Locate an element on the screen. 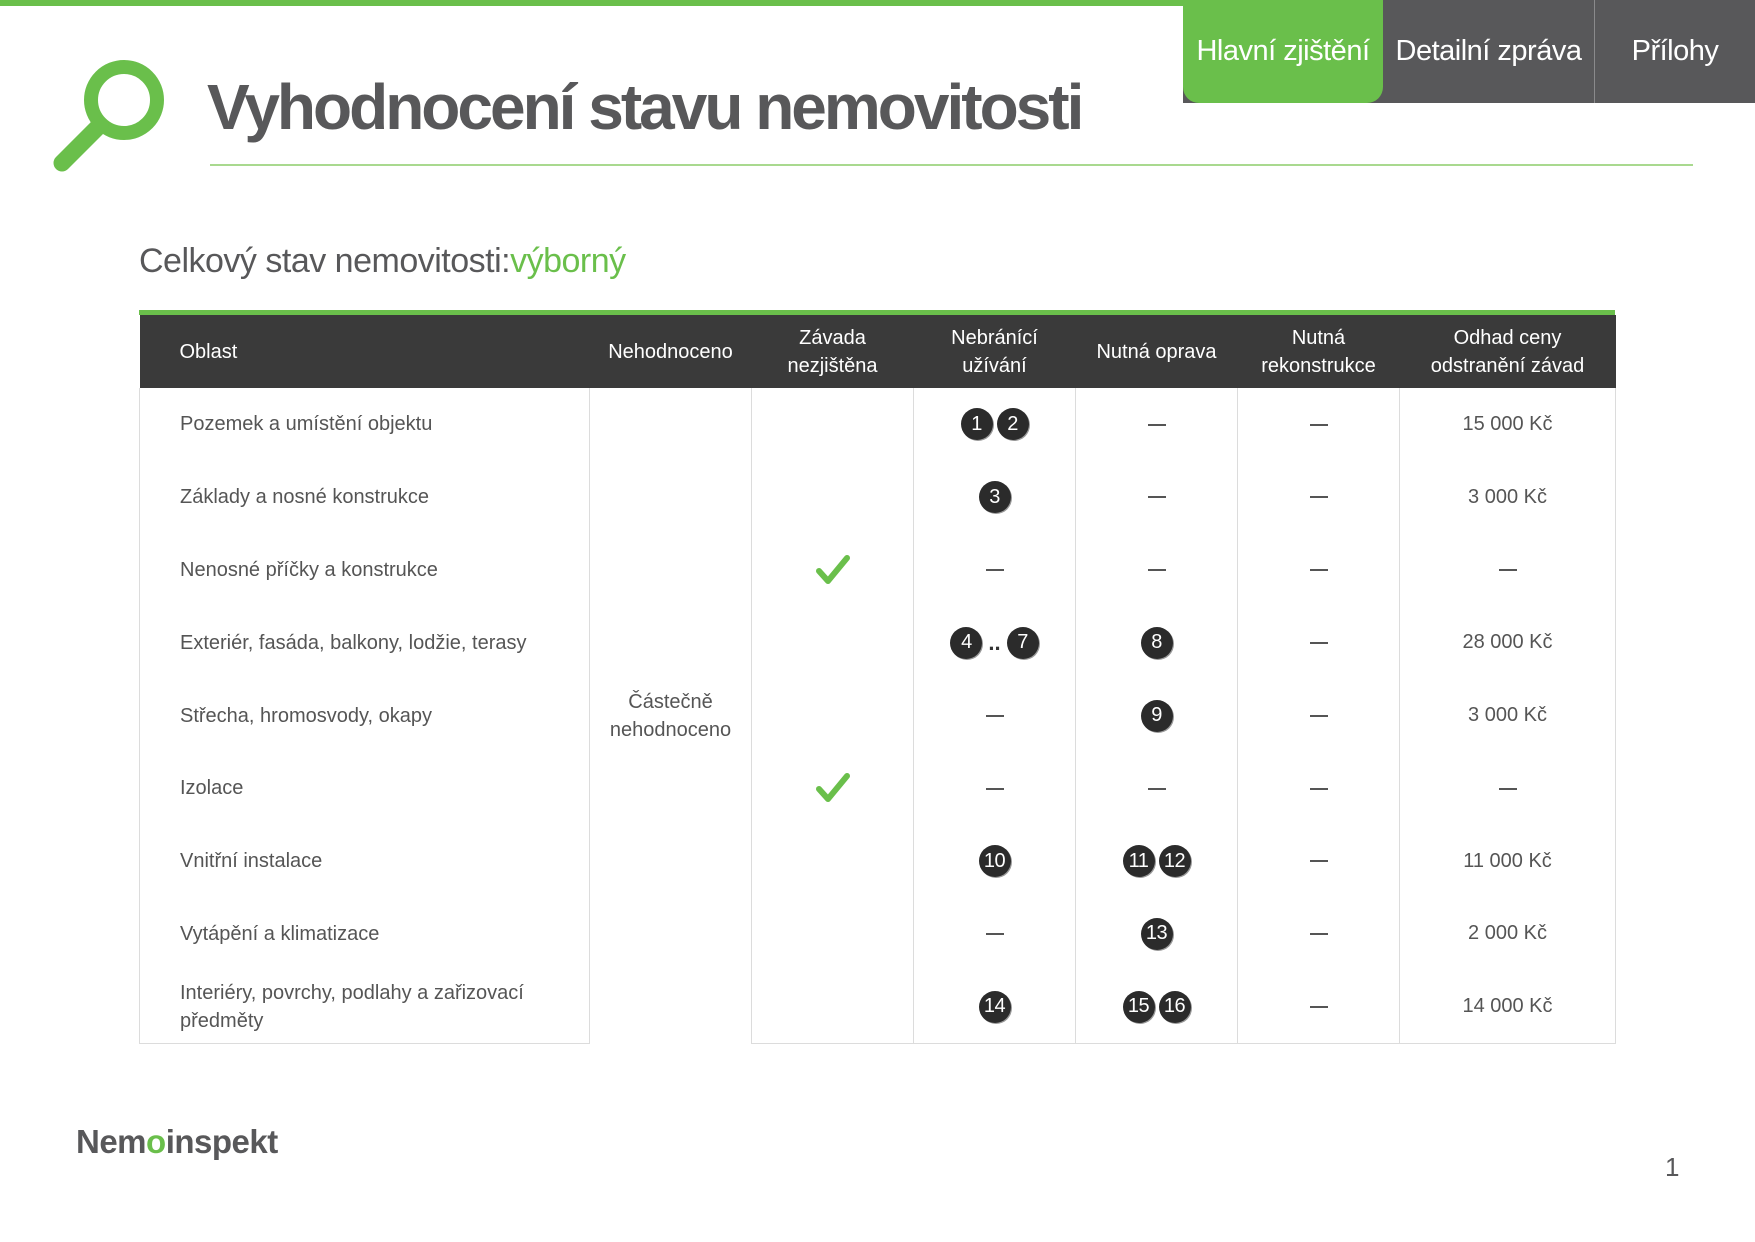 The height and width of the screenshot is (1242, 1755). finding-badge: 3 is located at coordinates (994, 497).